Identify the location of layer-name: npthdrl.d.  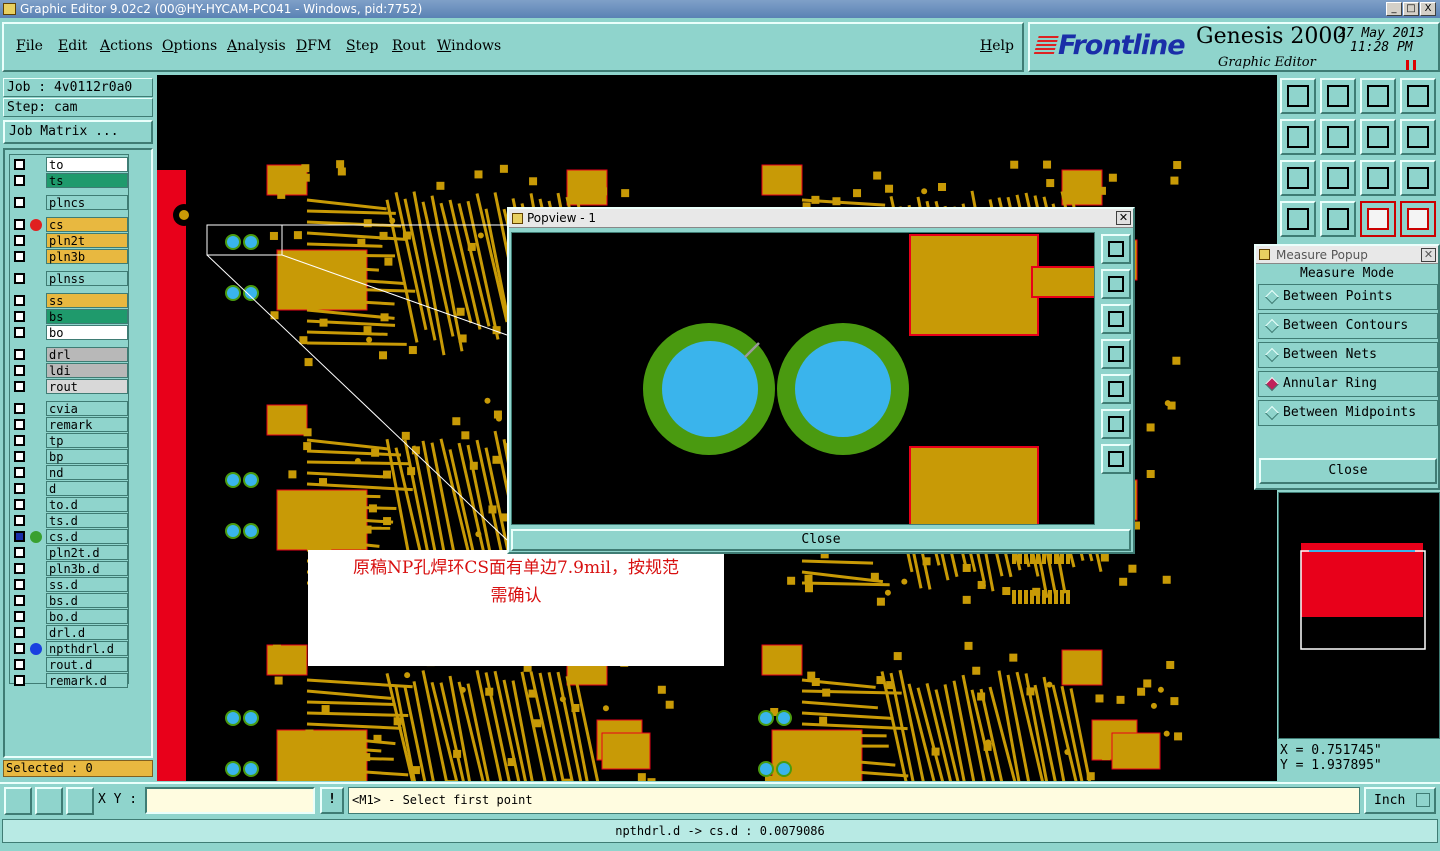
(87, 648).